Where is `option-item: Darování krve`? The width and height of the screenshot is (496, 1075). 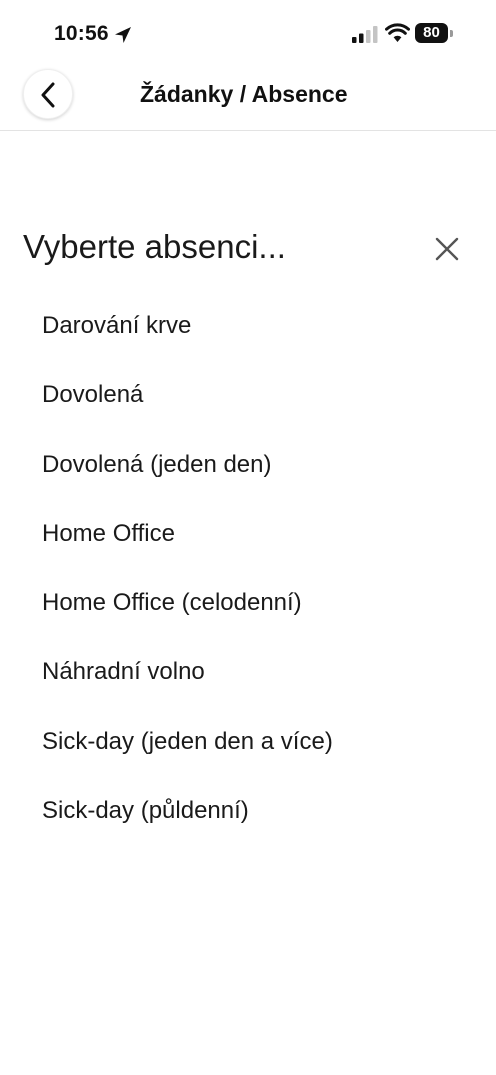
option-item: Darování krve is located at coordinates (257, 340).